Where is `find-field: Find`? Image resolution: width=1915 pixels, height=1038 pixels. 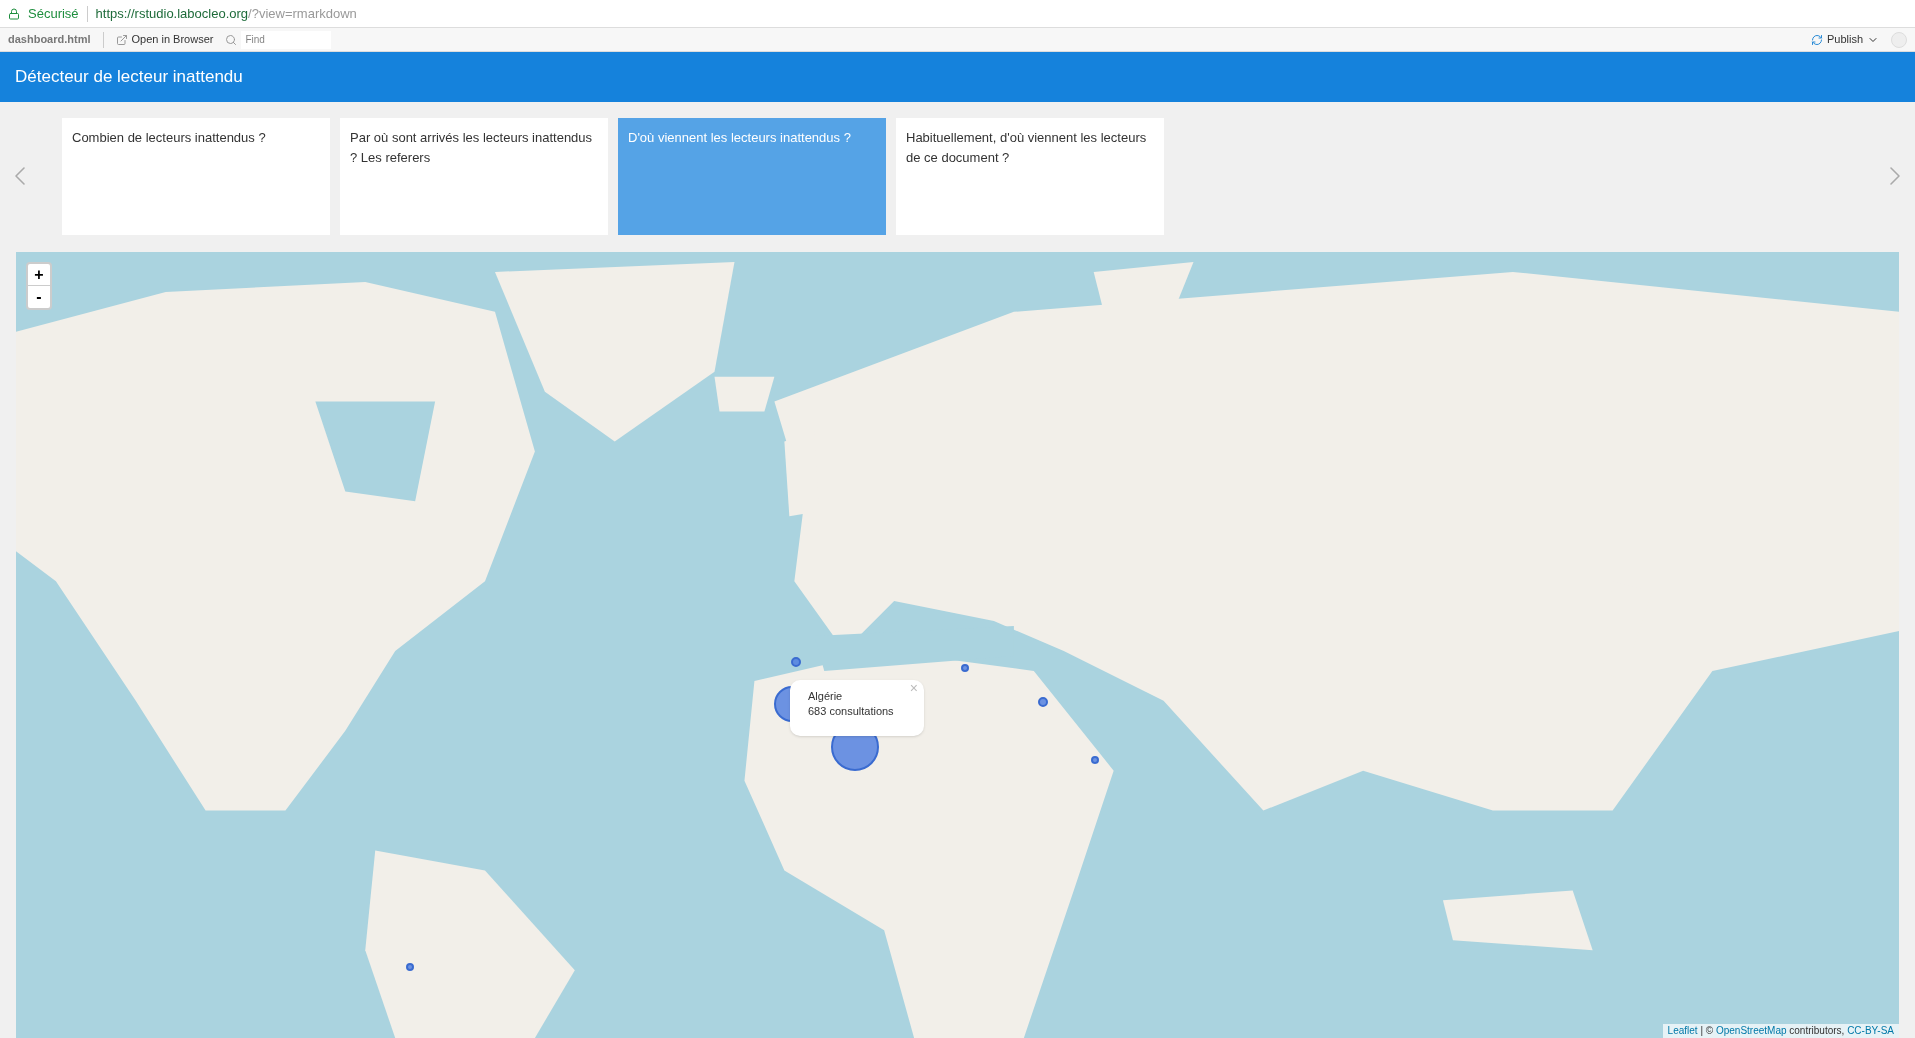
find-field: Find is located at coordinates (286, 39).